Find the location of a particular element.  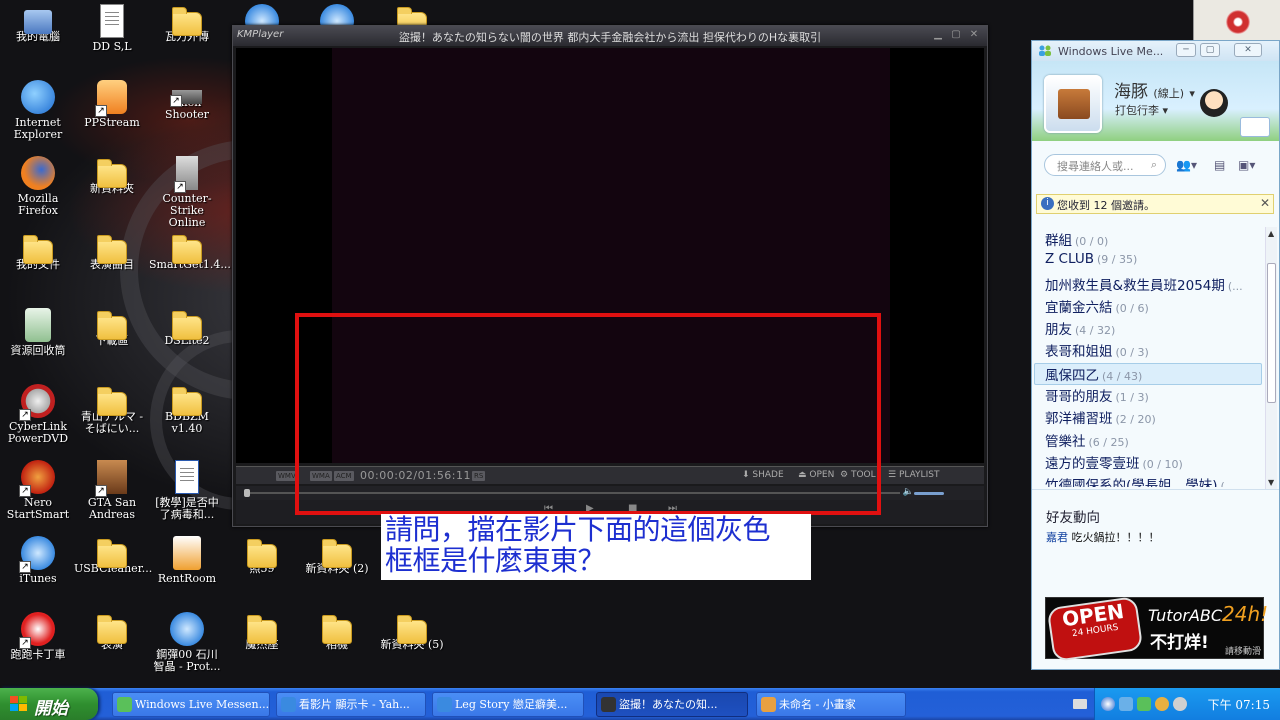

volume-icon is located at coordinates (1180, 704).